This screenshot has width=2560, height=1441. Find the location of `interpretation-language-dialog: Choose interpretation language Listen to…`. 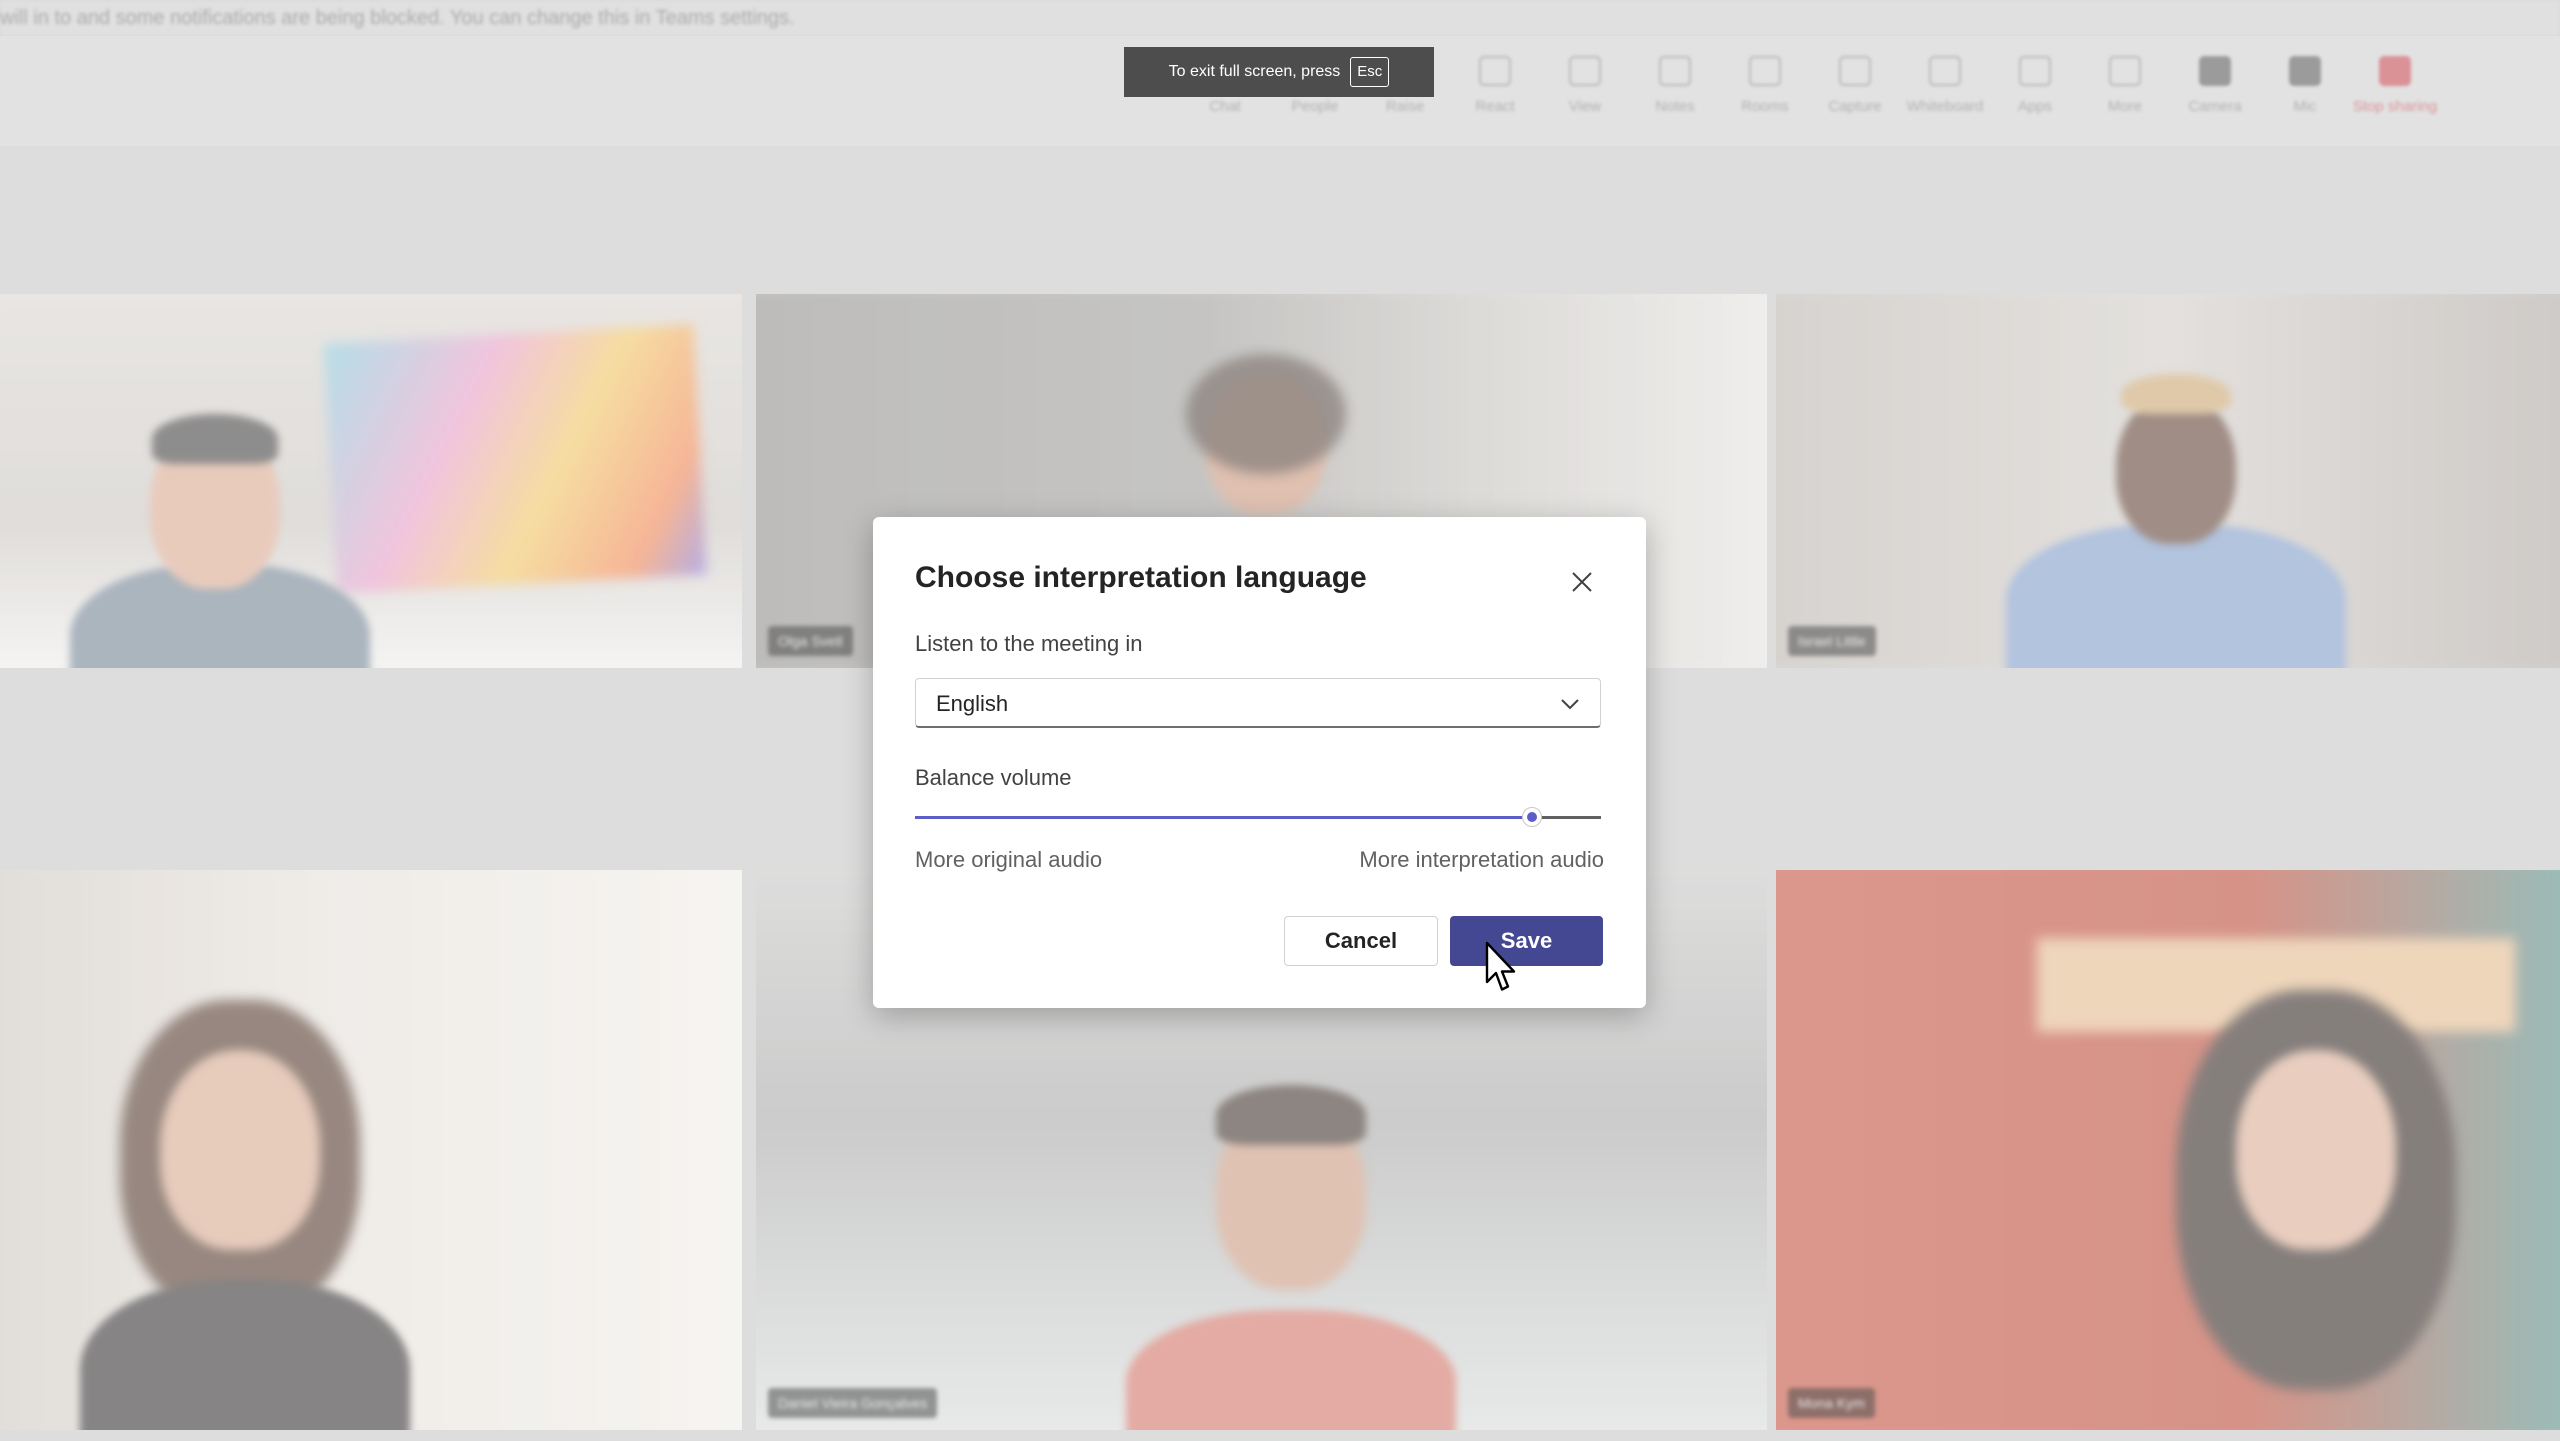

interpretation-language-dialog: Choose interpretation language Listen to… is located at coordinates (1259, 762).